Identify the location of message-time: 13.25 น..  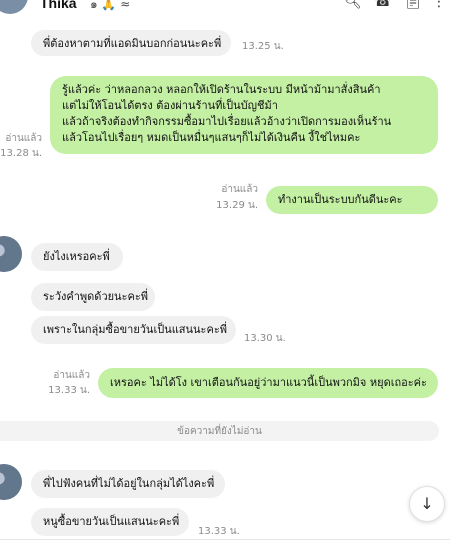
(263, 46).